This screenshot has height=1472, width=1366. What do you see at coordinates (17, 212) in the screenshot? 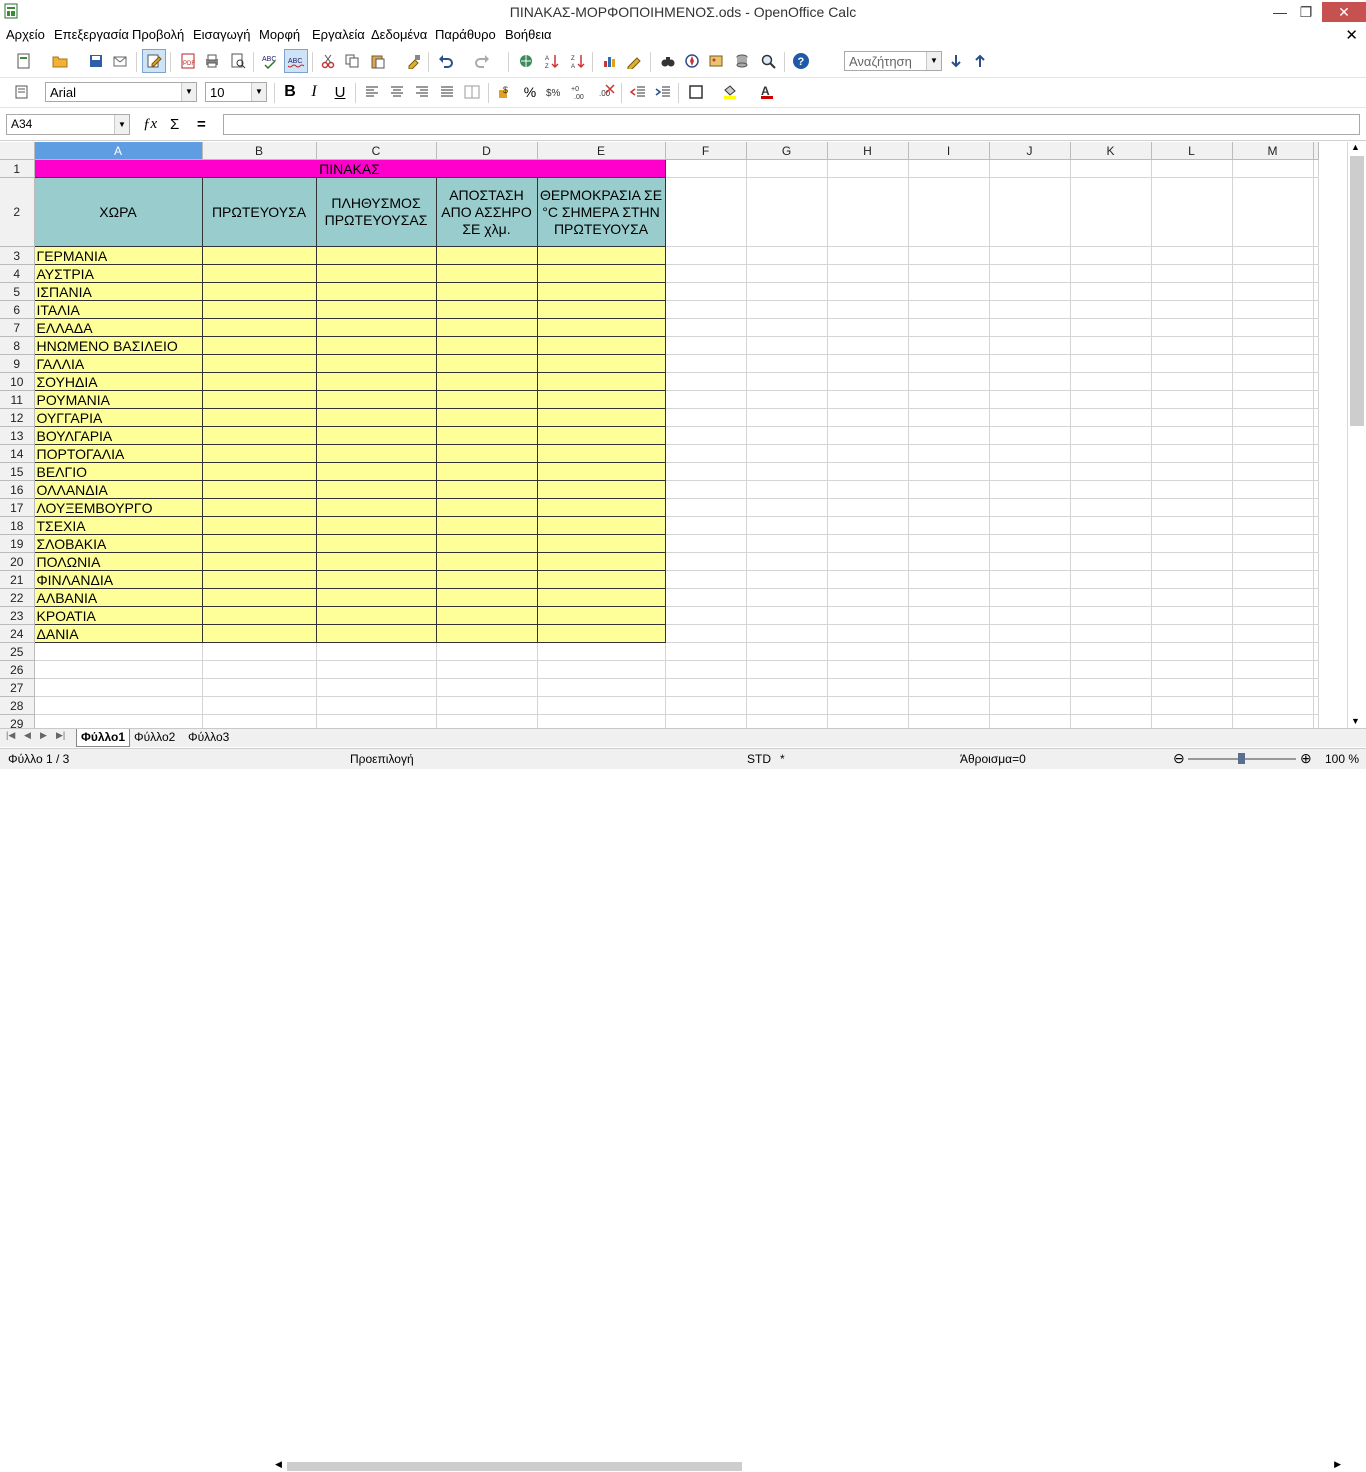
I see `row-header: 2` at bounding box center [17, 212].